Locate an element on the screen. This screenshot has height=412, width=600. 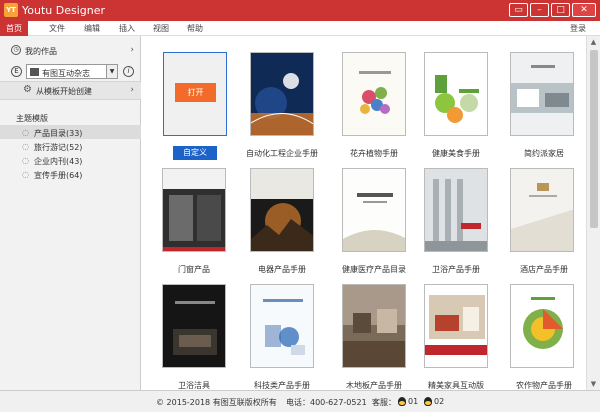
custom-button: 自定义 is located at coordinates (195, 153).